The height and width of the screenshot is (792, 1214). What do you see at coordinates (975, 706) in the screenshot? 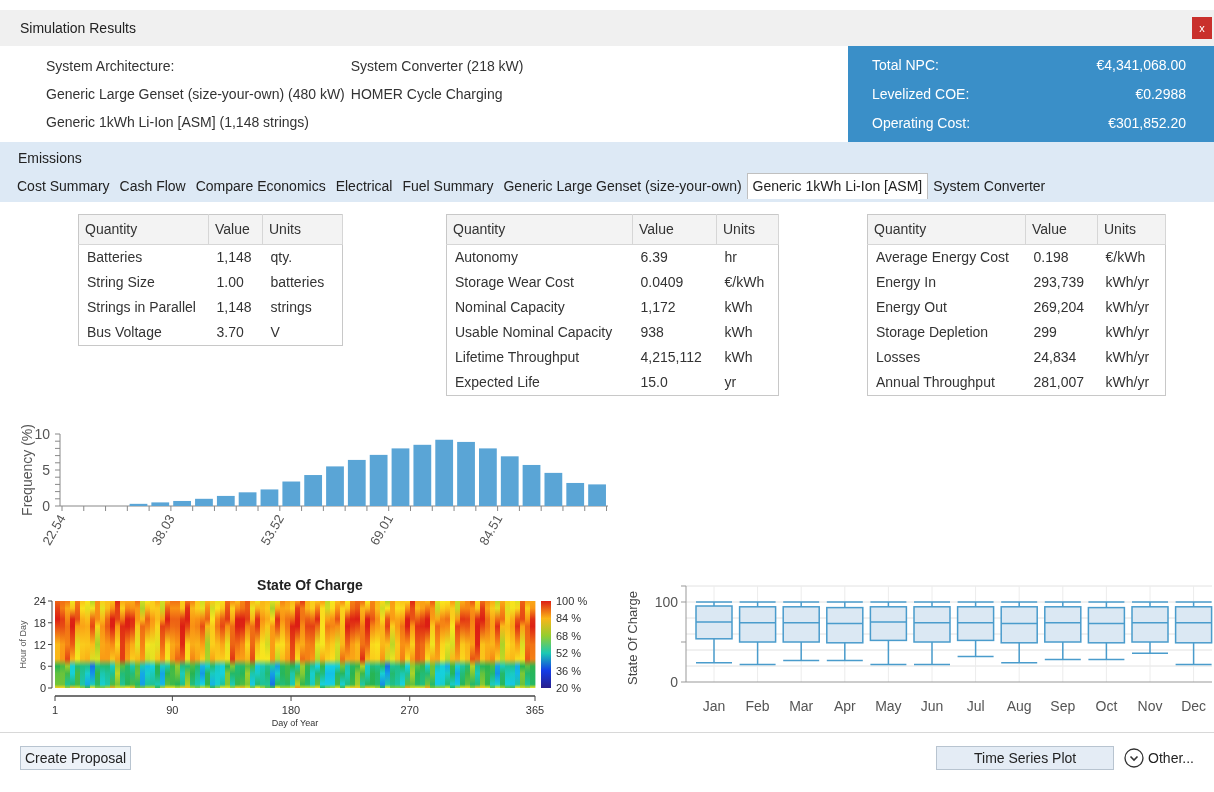
I see `x-tick-label: Jul` at bounding box center [975, 706].